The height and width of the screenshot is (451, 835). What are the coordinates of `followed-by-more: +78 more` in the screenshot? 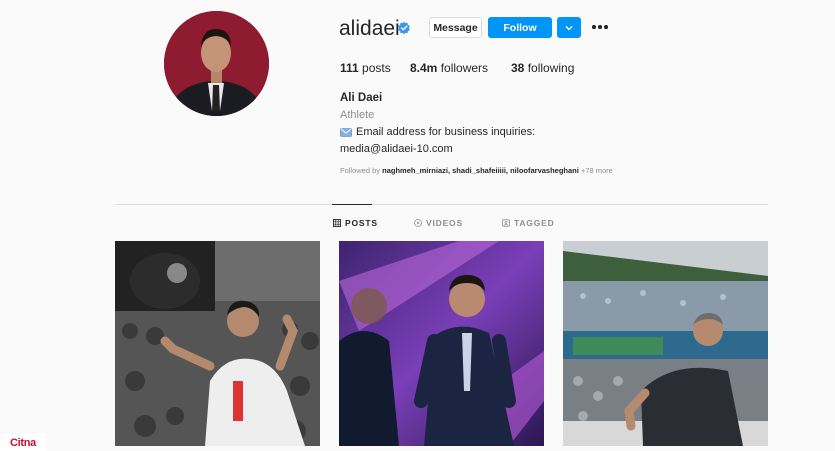 It's located at (596, 170).